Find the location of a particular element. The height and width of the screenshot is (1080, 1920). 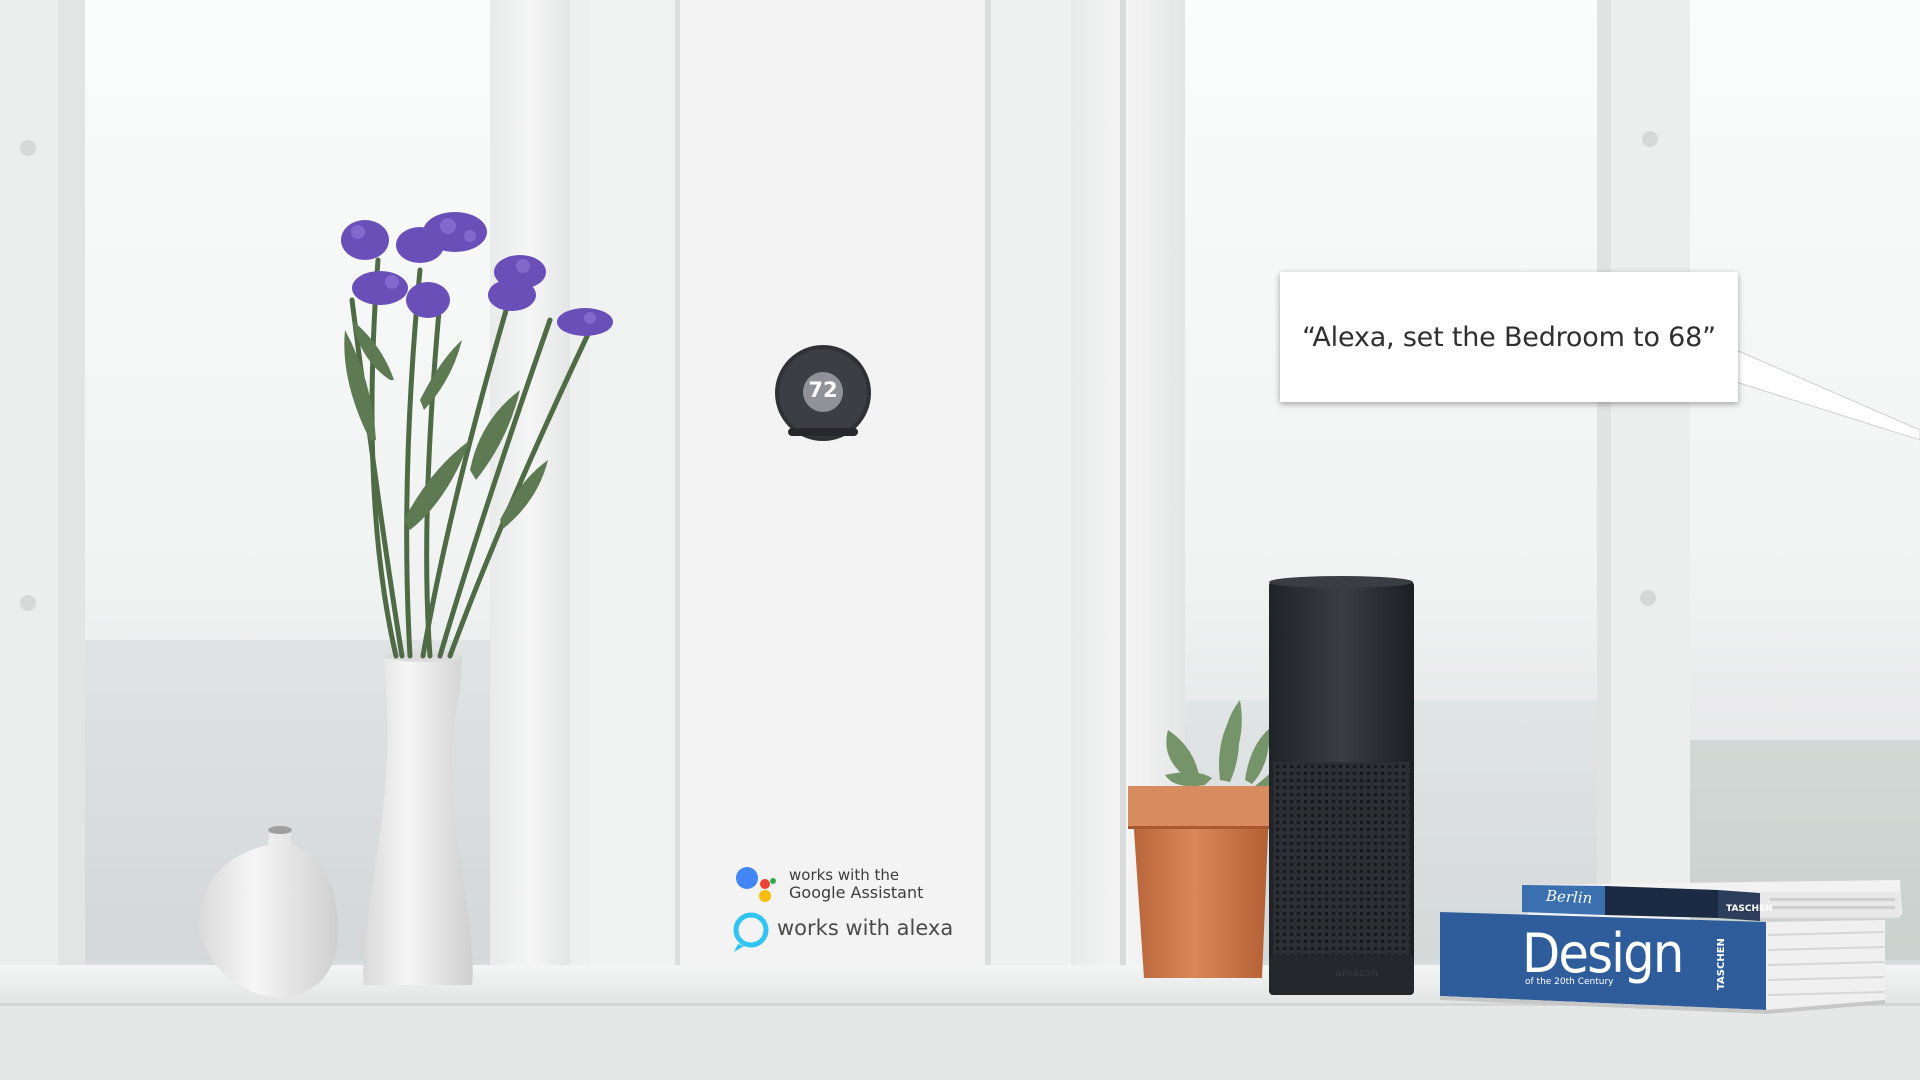

book-design-subtitle: of the 20th Century is located at coordinates (1569, 982).